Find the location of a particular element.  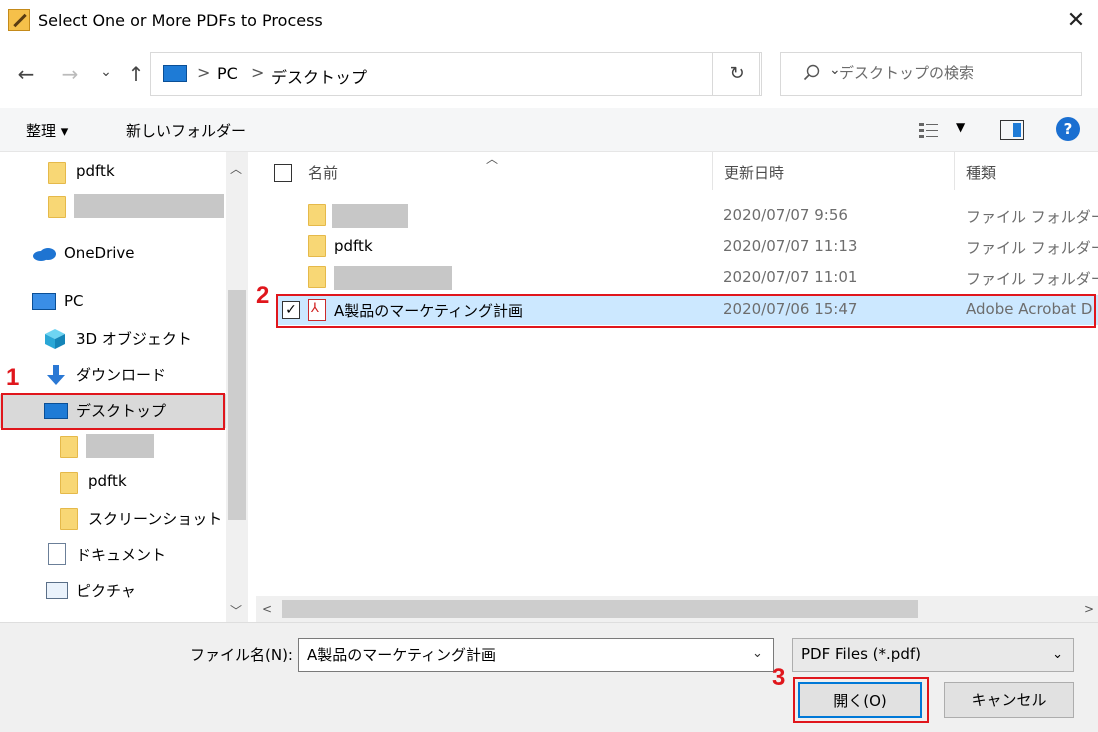

nav-item-label: PC is located at coordinates (74, 301).